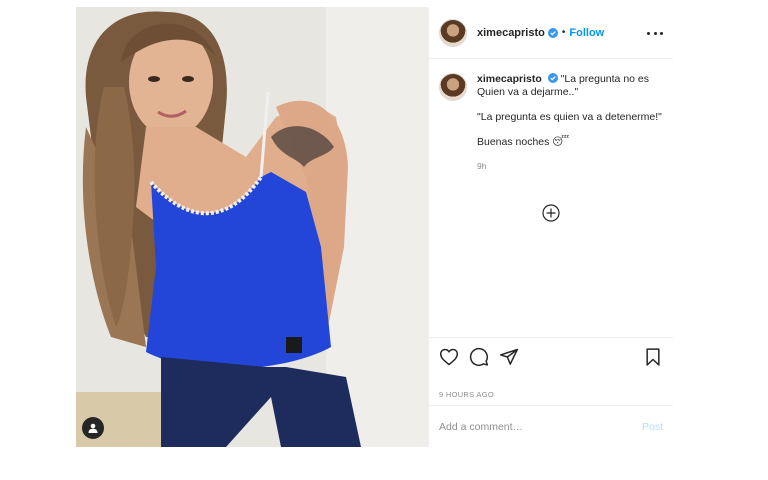  Describe the element at coordinates (509, 357) in the screenshot. I see `paper-plane-icon` at that location.